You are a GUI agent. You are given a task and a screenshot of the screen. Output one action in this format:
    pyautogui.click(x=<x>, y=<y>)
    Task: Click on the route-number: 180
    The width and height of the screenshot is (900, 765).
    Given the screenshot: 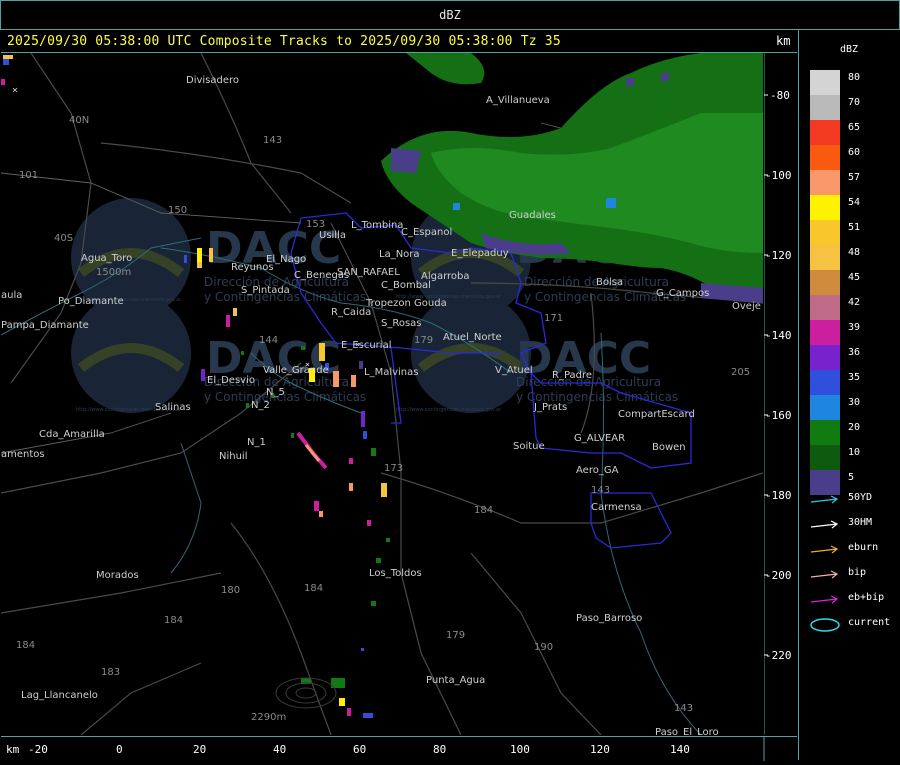 What is the action you would take?
    pyautogui.click(x=230, y=590)
    